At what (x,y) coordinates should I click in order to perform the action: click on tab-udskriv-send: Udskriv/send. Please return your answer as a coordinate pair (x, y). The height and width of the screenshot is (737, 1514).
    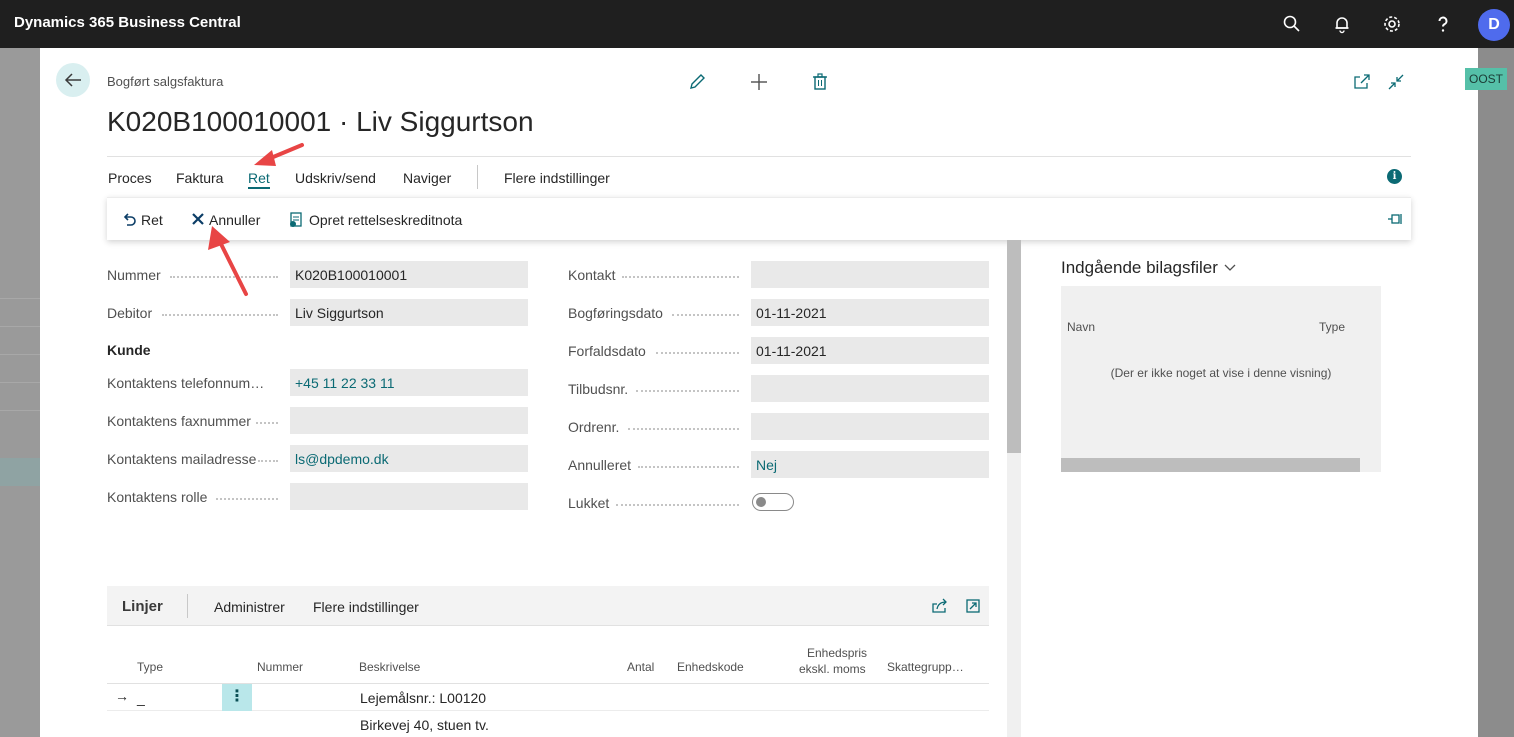
    Looking at the image, I should click on (335, 178).